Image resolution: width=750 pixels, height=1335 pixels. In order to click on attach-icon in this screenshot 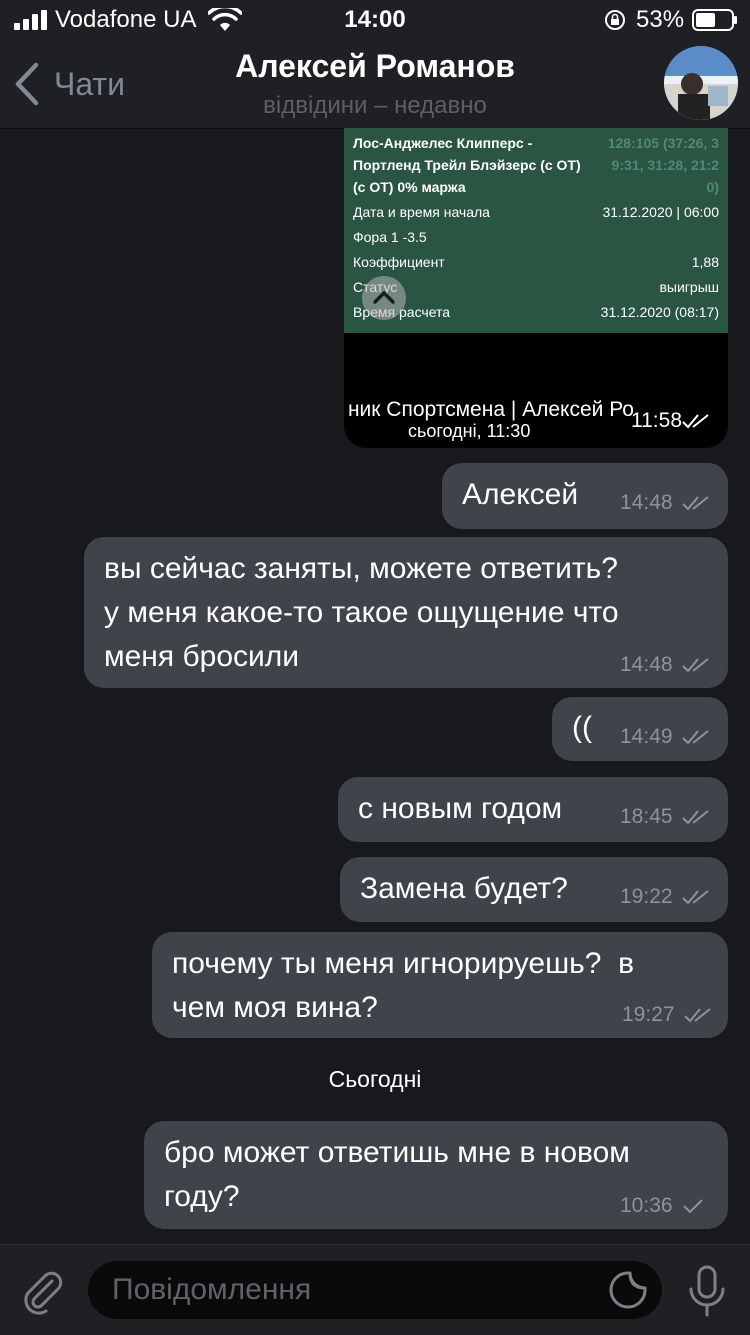, I will do `click(42, 1291)`.